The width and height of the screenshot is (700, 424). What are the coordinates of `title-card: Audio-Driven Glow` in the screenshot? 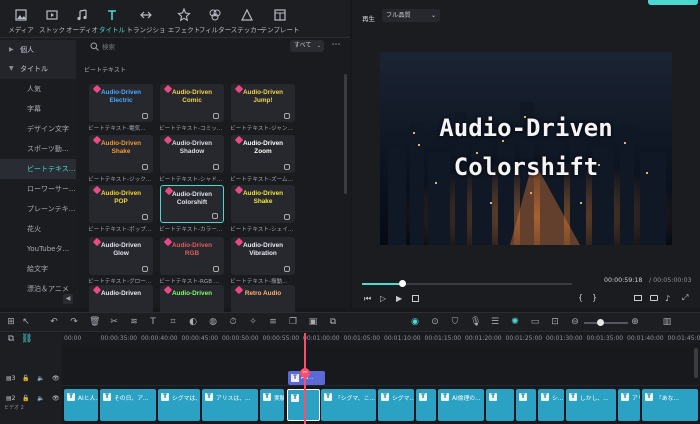 It's located at (121, 256).